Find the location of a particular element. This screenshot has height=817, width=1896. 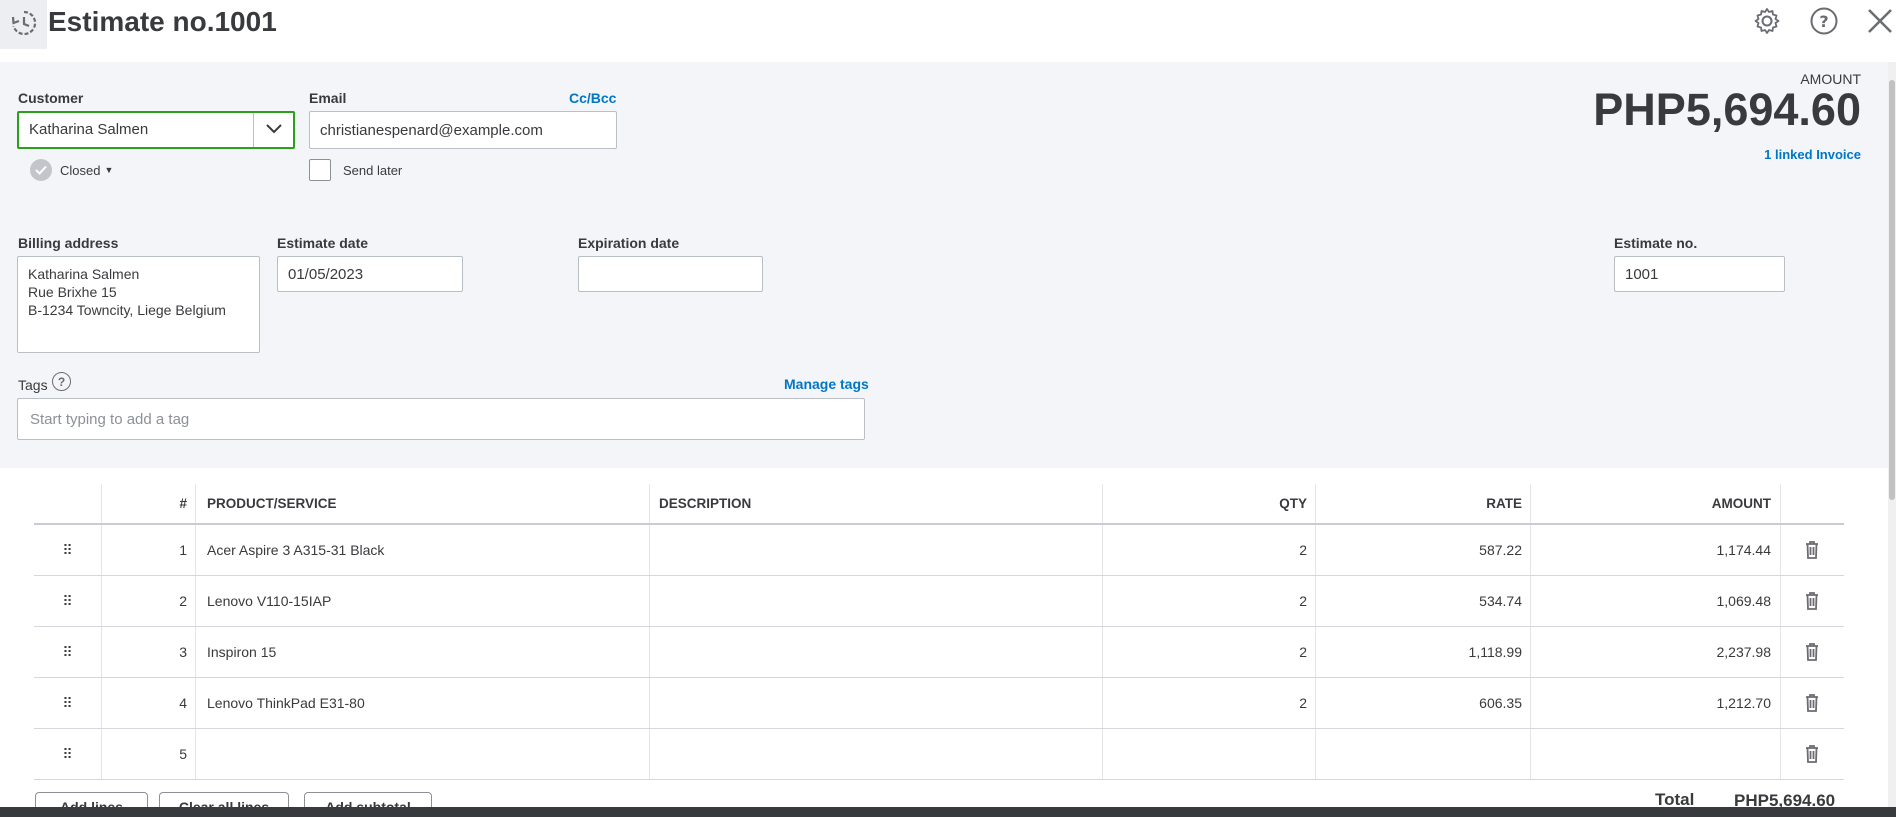

billing-line: Katharina Salmen is located at coordinates (84, 274).